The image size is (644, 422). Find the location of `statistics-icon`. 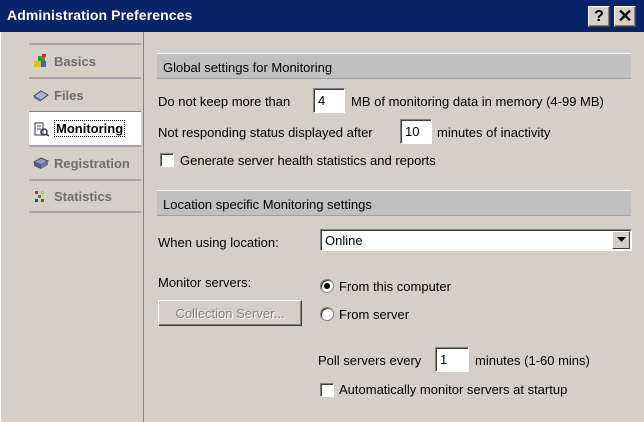

statistics-icon is located at coordinates (41, 196).